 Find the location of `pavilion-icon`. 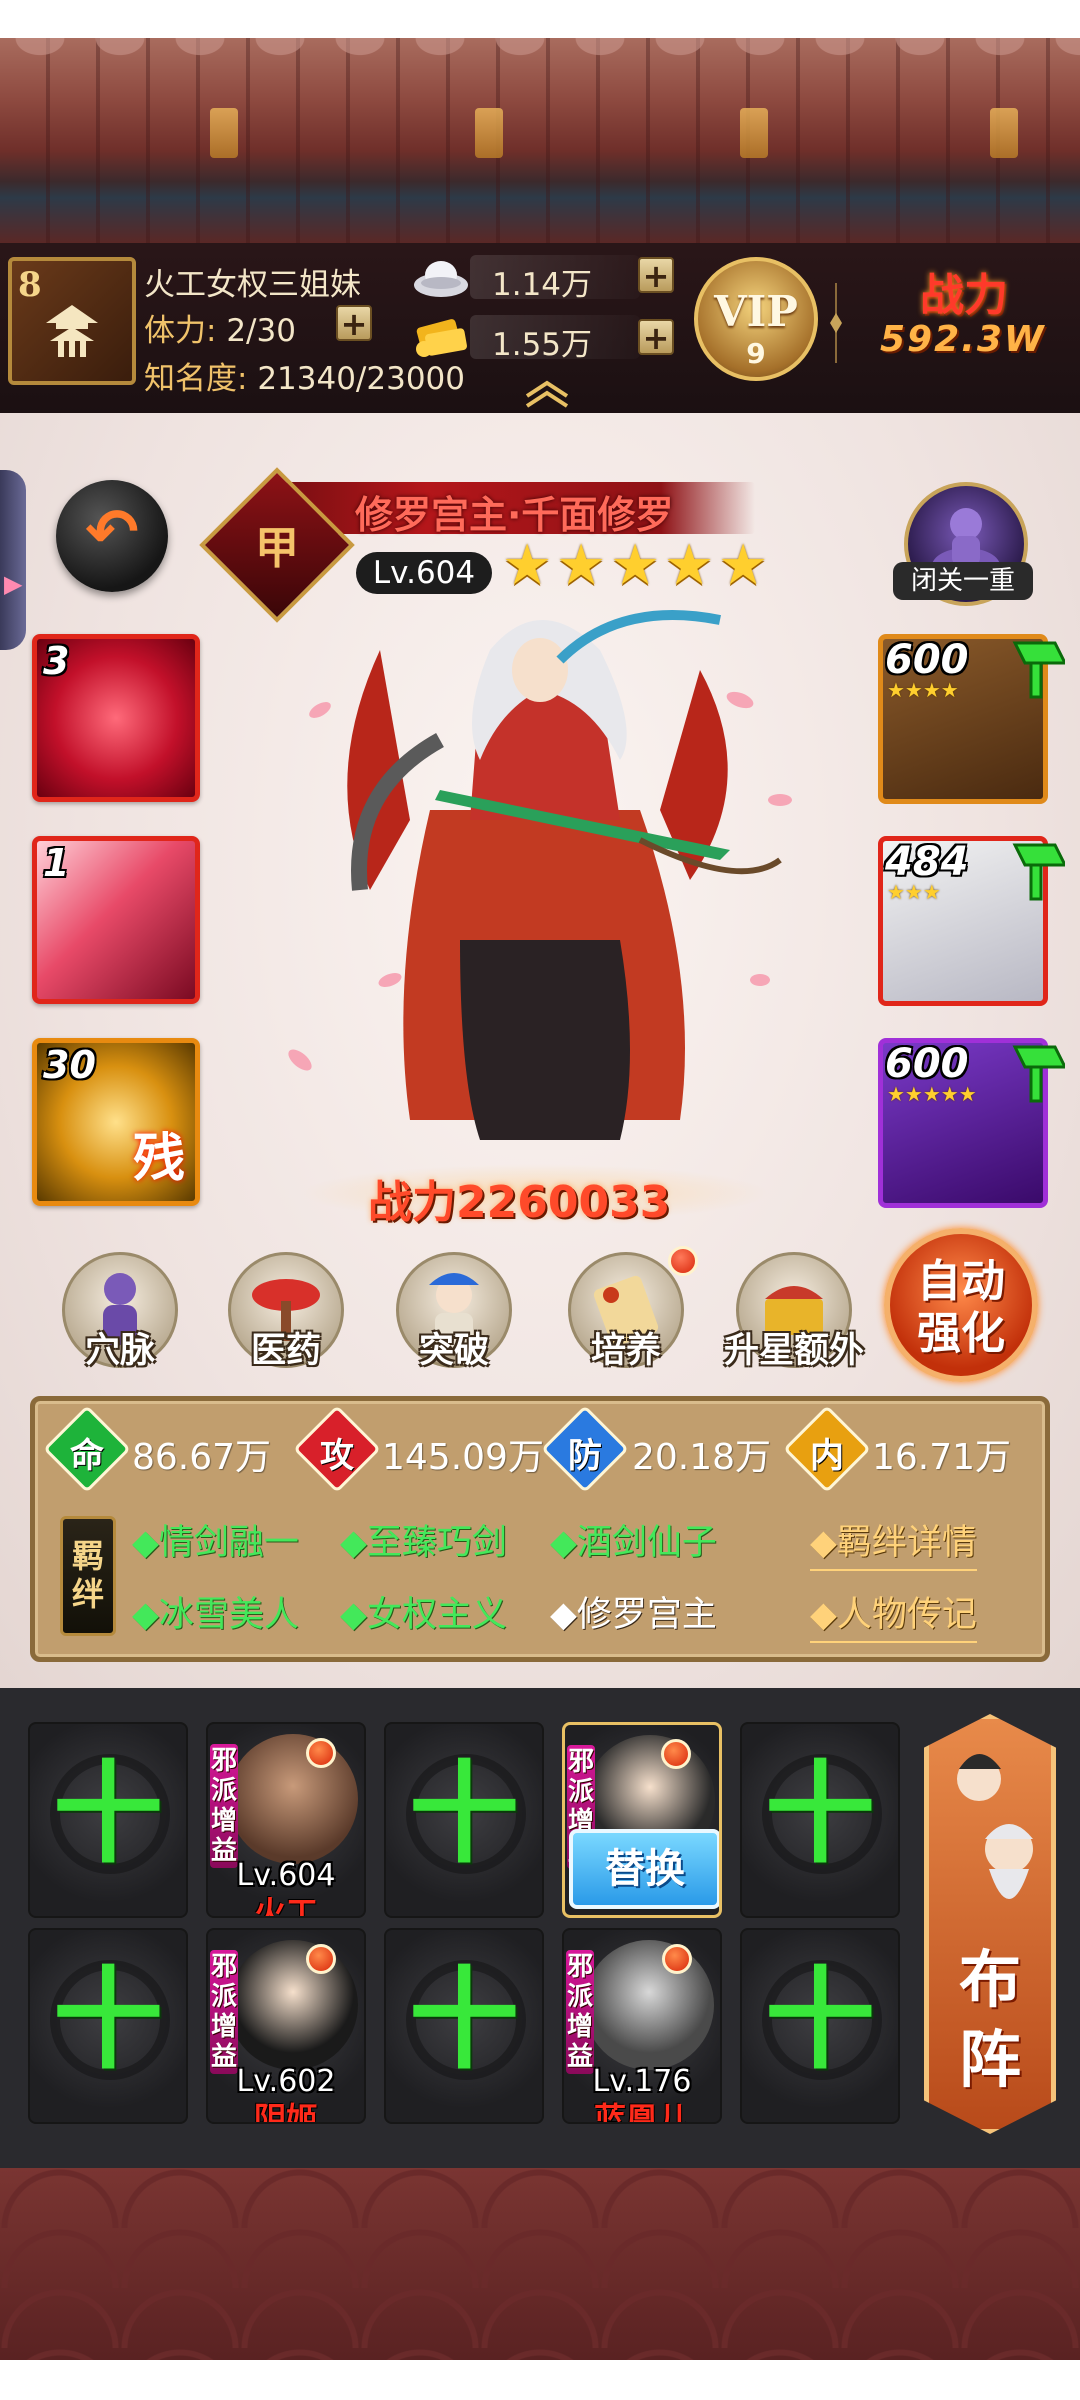

pavilion-icon is located at coordinates (72, 331).